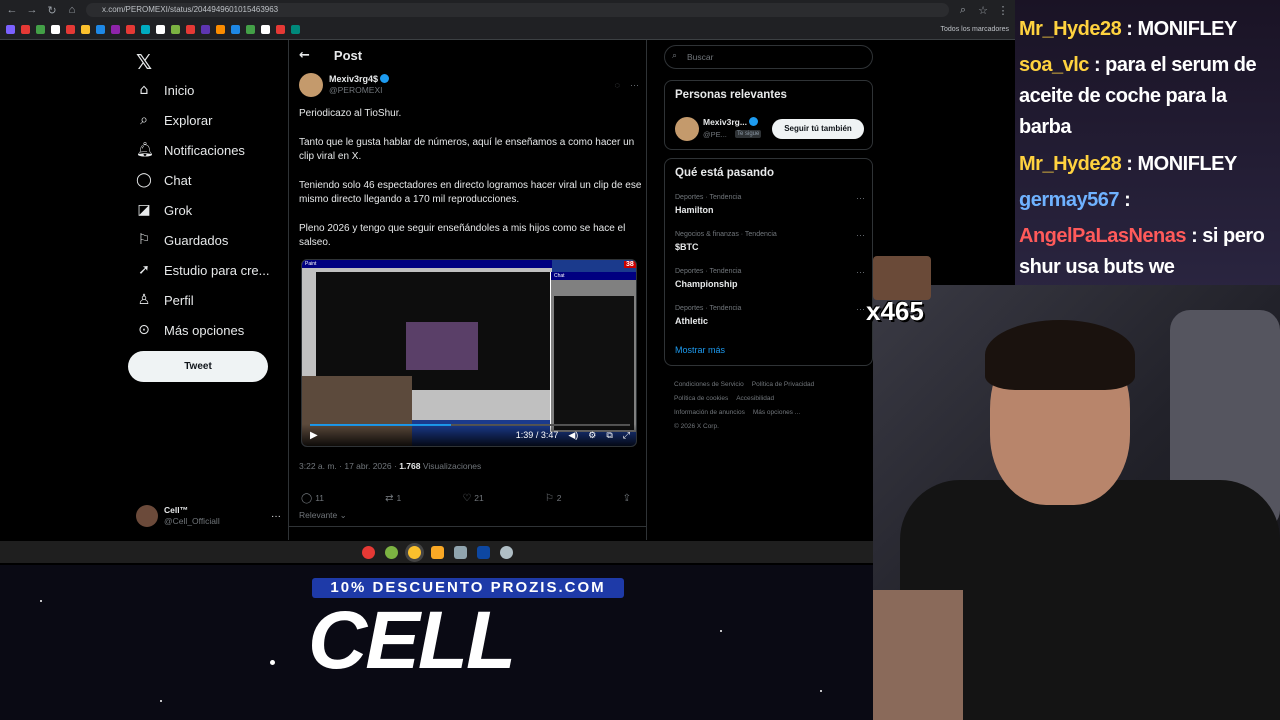  Describe the element at coordinates (414, 552) in the screenshot. I see `chrome-icon` at that location.